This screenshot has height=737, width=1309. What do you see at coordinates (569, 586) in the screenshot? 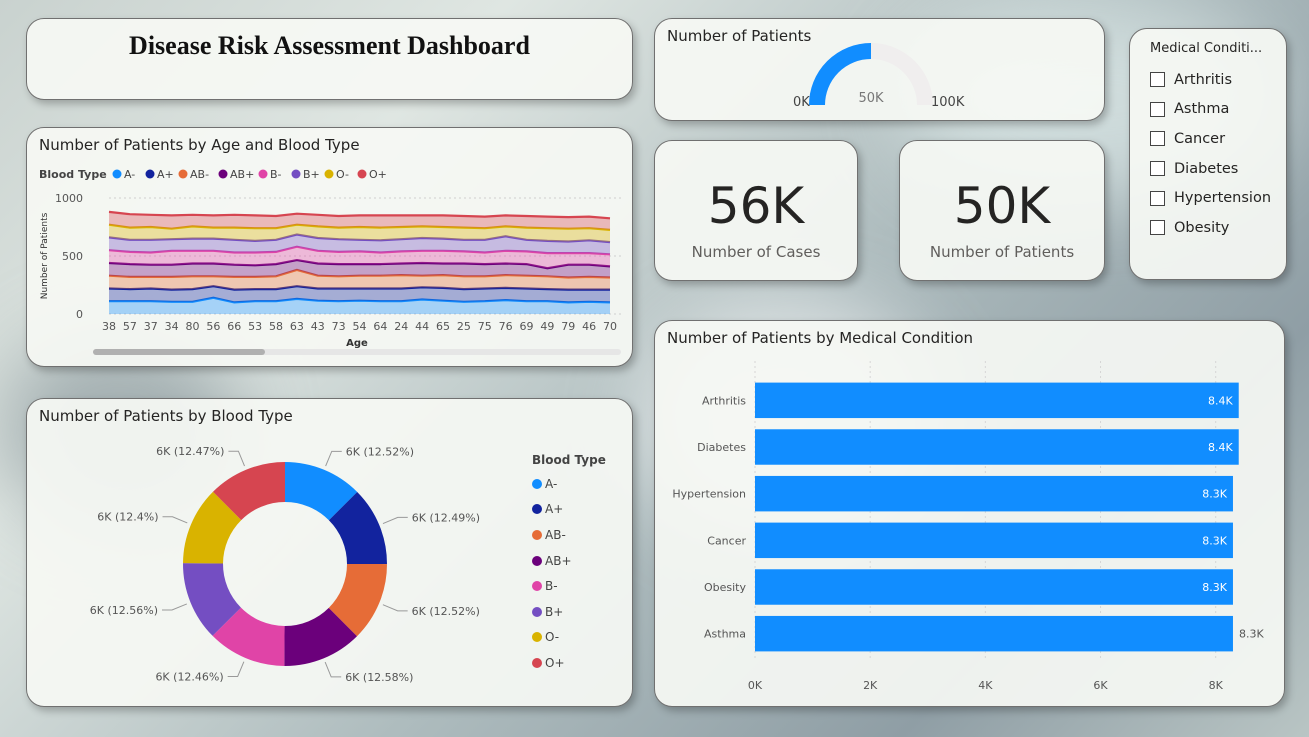
I see `legend-item-B-: B-` at bounding box center [569, 586].